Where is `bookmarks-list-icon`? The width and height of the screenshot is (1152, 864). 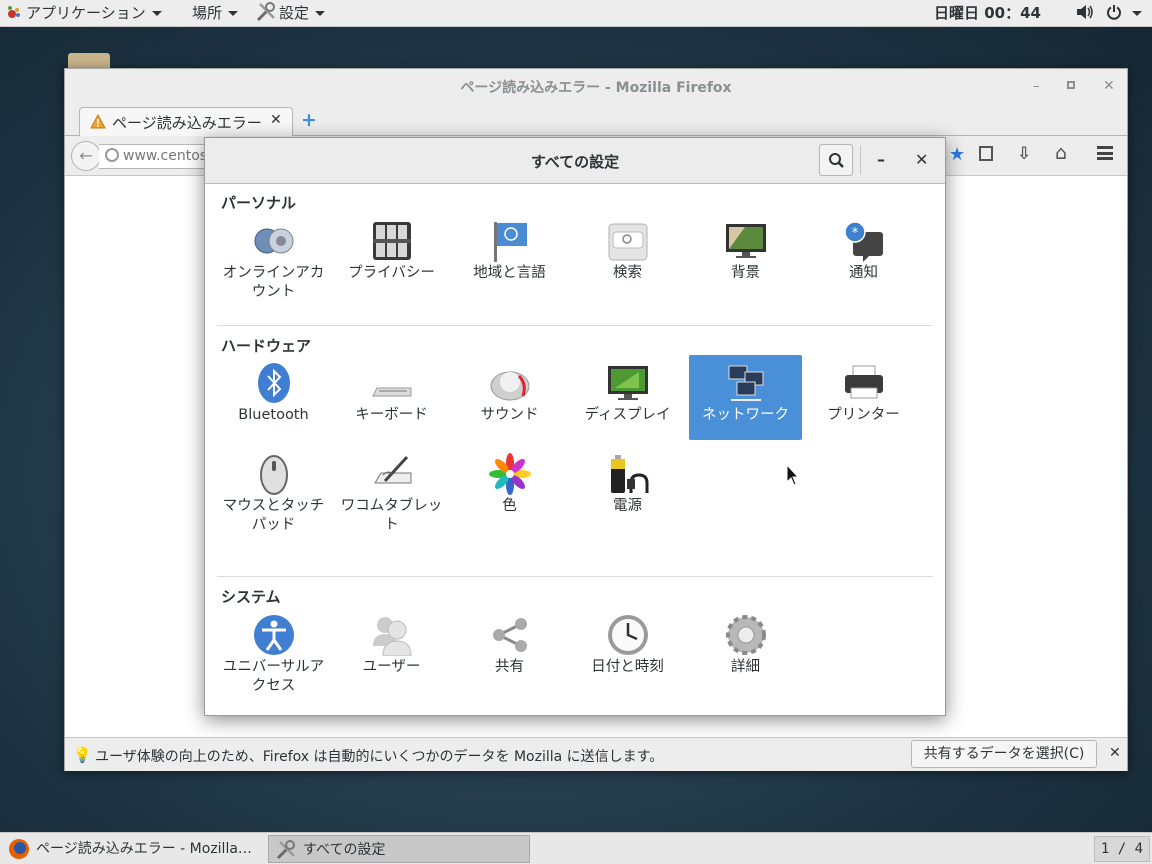 bookmarks-list-icon is located at coordinates (986, 153).